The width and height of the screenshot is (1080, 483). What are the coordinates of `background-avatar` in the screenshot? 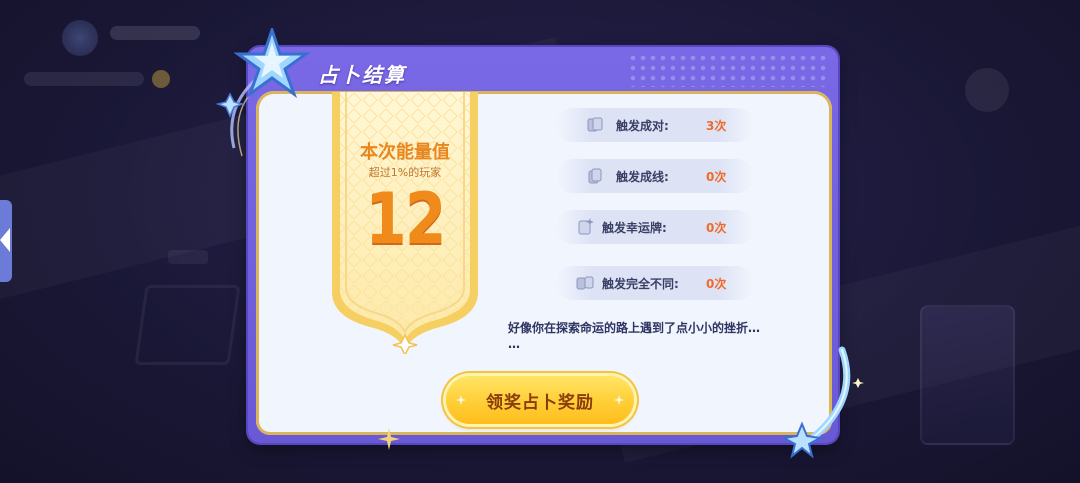 It's located at (80, 38).